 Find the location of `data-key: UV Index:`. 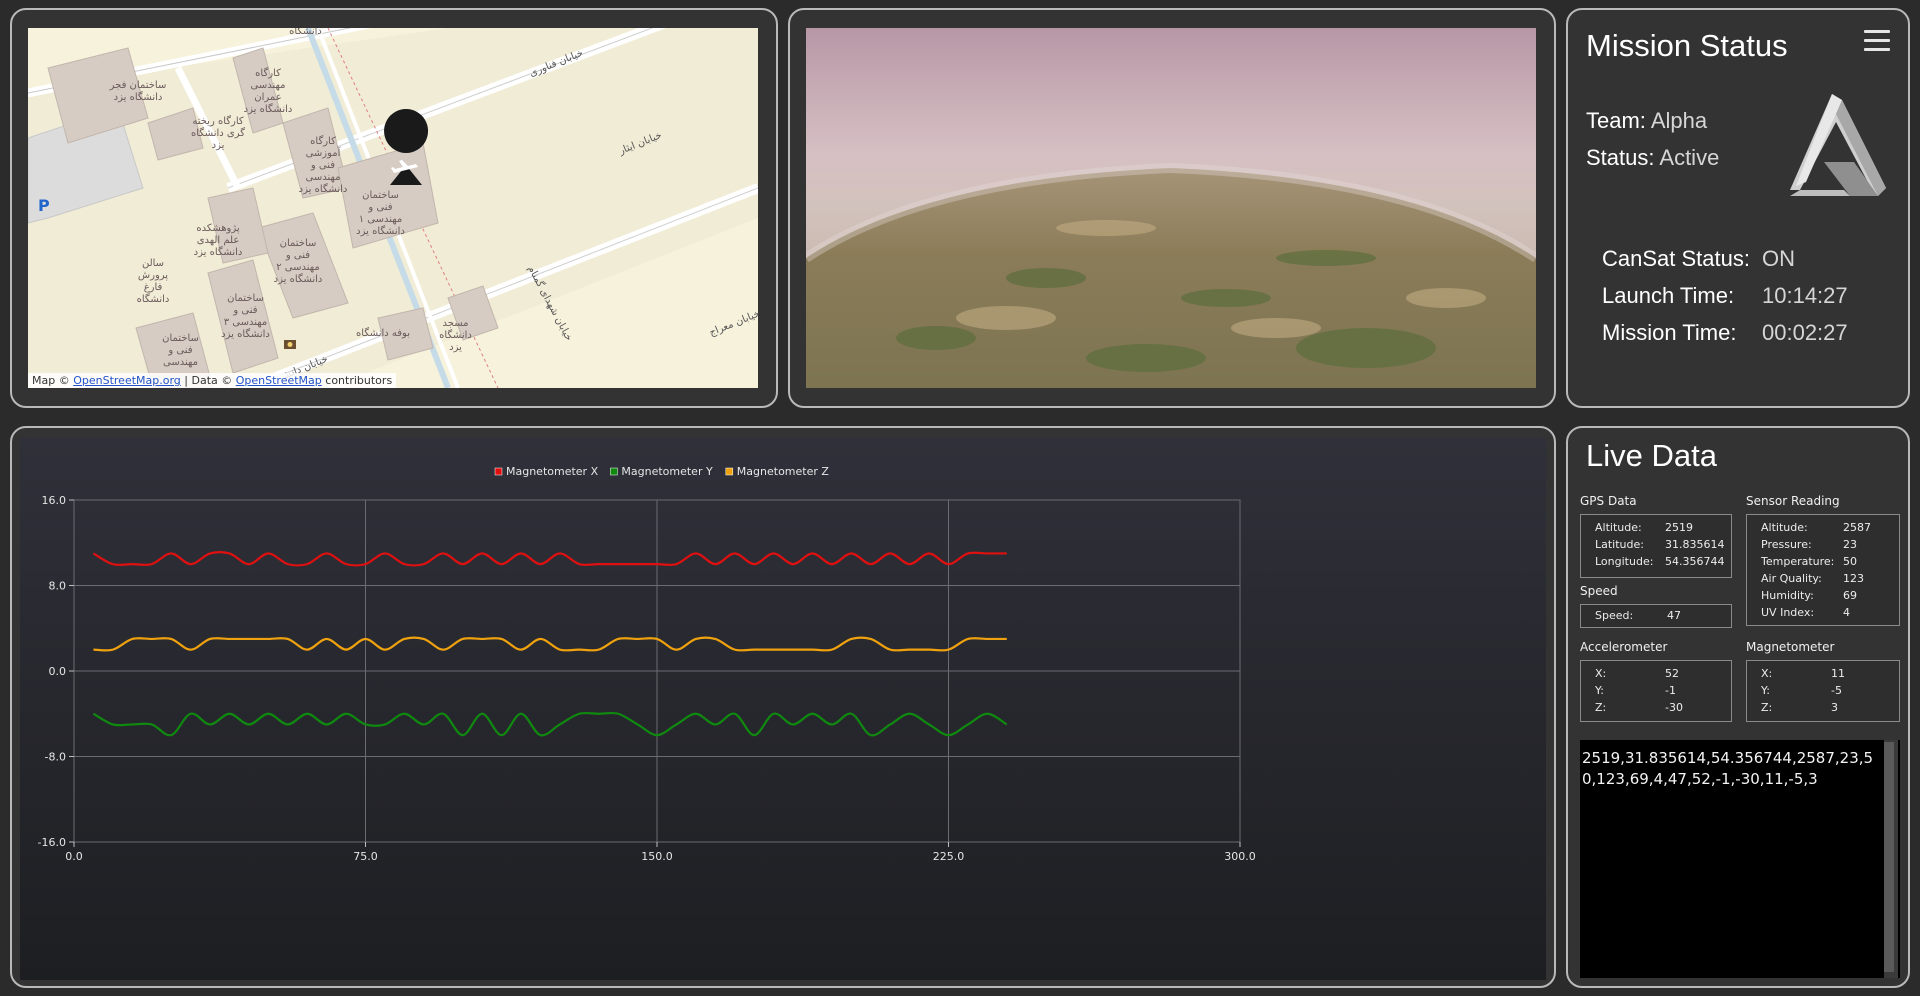

data-key: UV Index: is located at coordinates (1788, 612).